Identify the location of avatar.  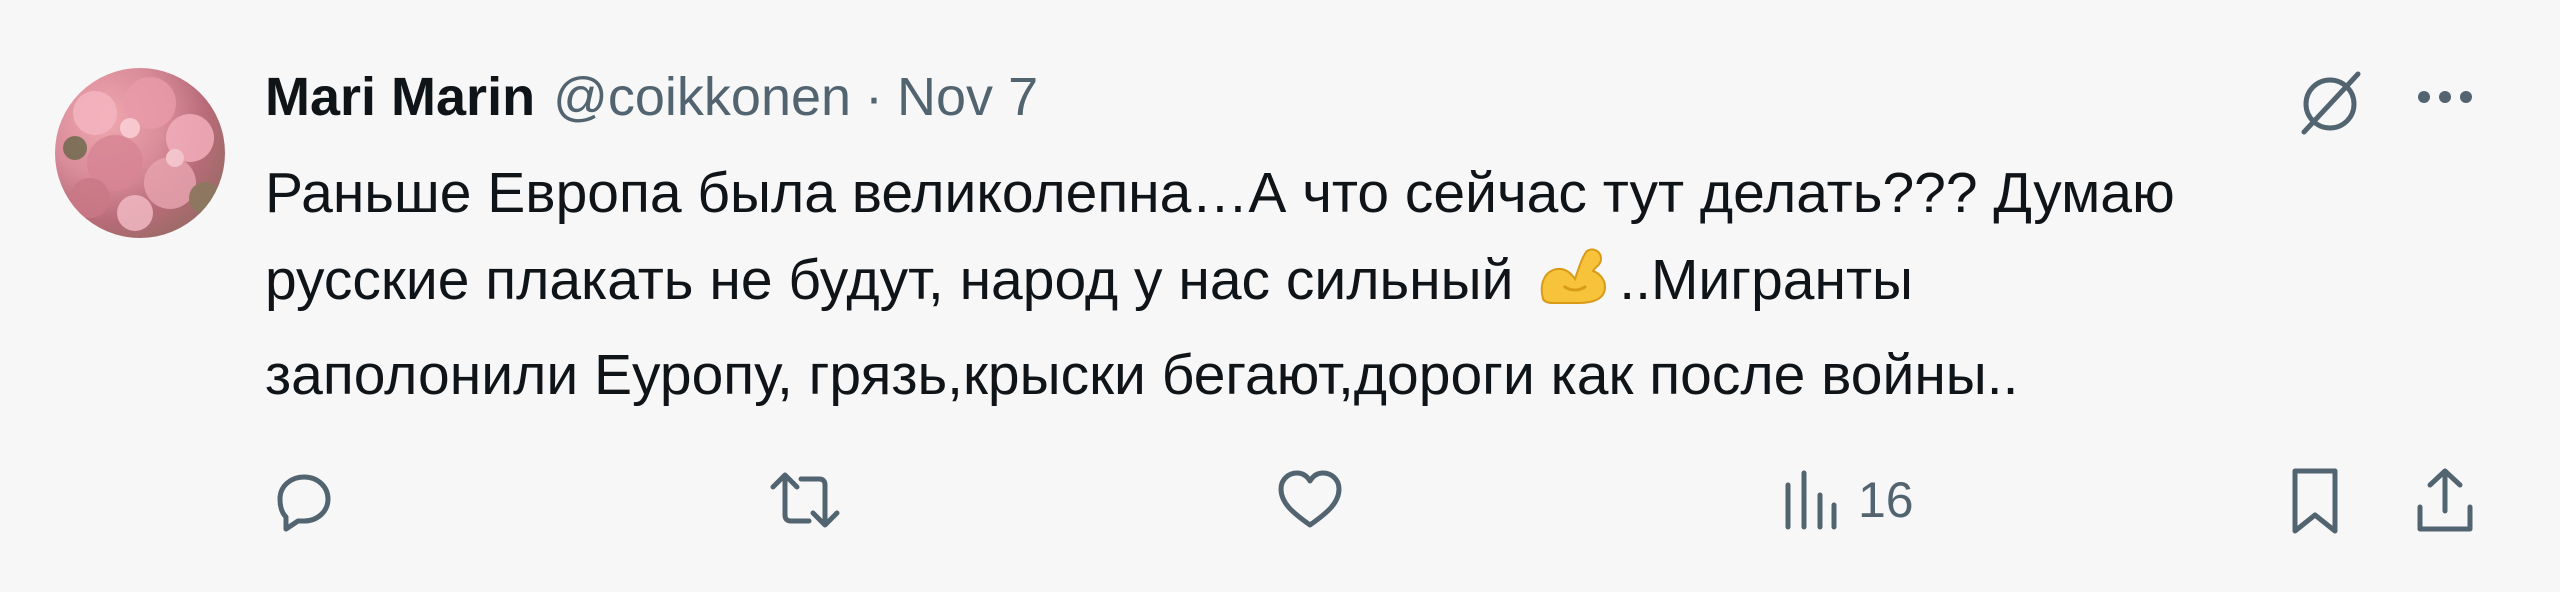
(140, 153).